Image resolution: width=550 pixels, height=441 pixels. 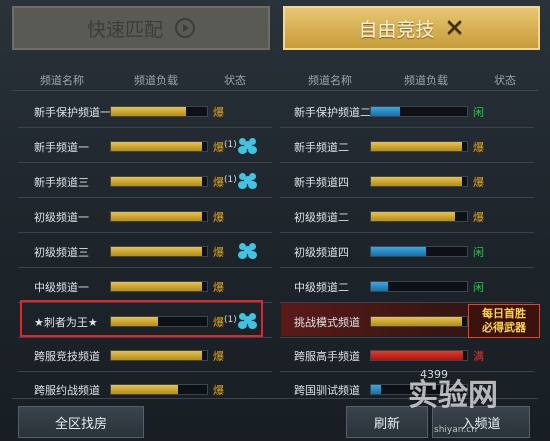 I want to click on play-icon, so click(x=185, y=28).